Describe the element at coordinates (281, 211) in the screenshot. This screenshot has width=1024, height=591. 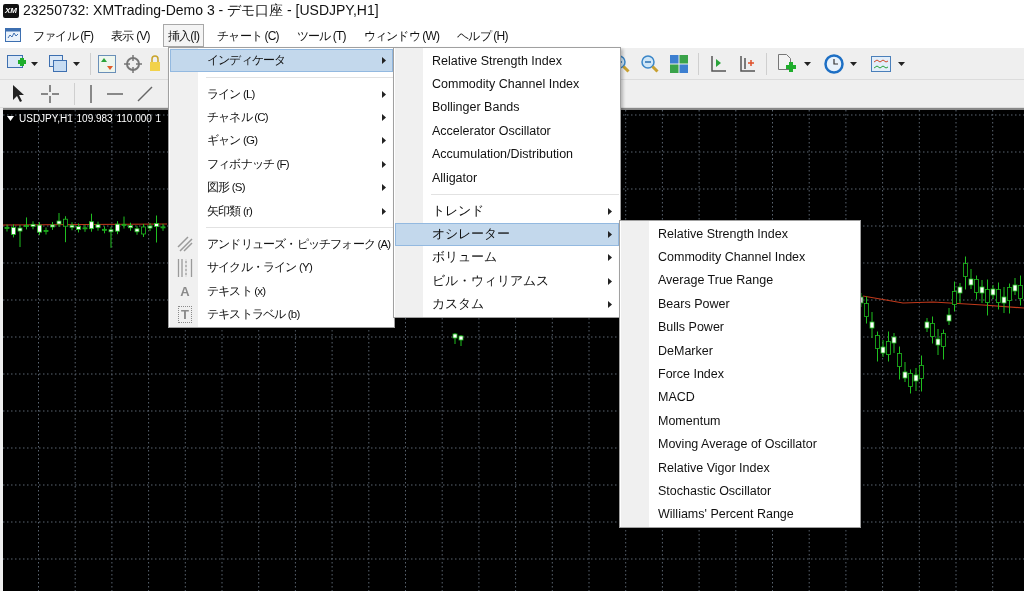
I see `menu-item: 矢印類 (r)` at that location.